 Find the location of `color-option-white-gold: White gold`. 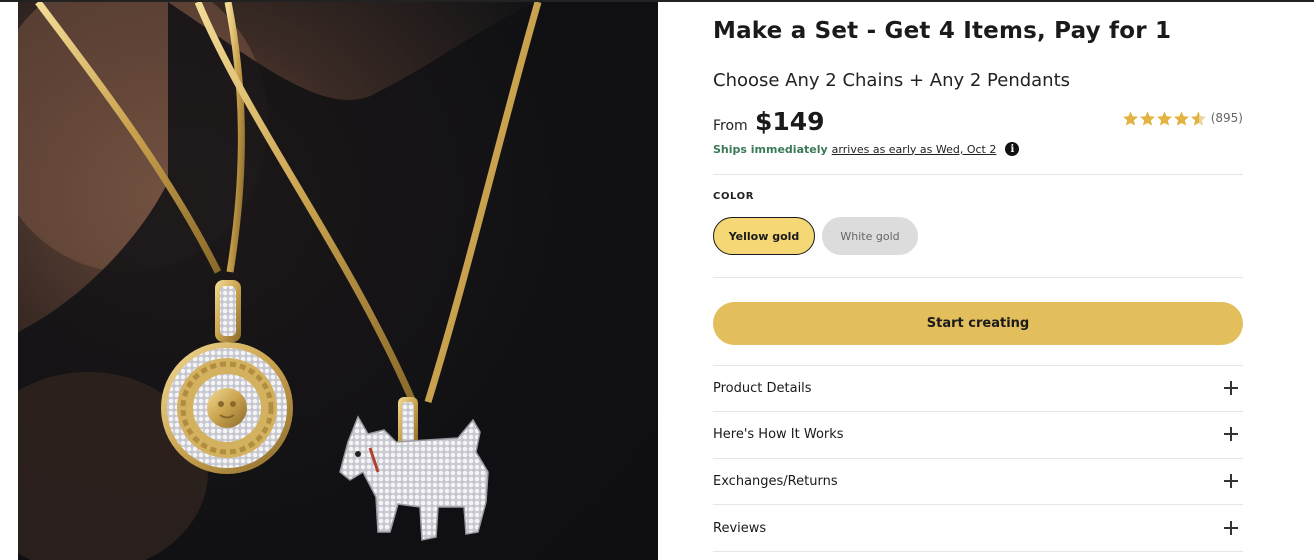

color-option-white-gold: White gold is located at coordinates (870, 236).